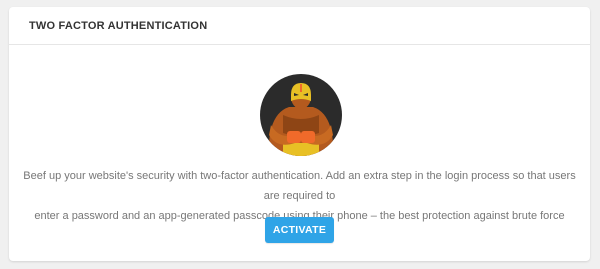  Describe the element at coordinates (299, 26) in the screenshot. I see `card-header: TWO FACTOR AUTHENTICATION` at that location.